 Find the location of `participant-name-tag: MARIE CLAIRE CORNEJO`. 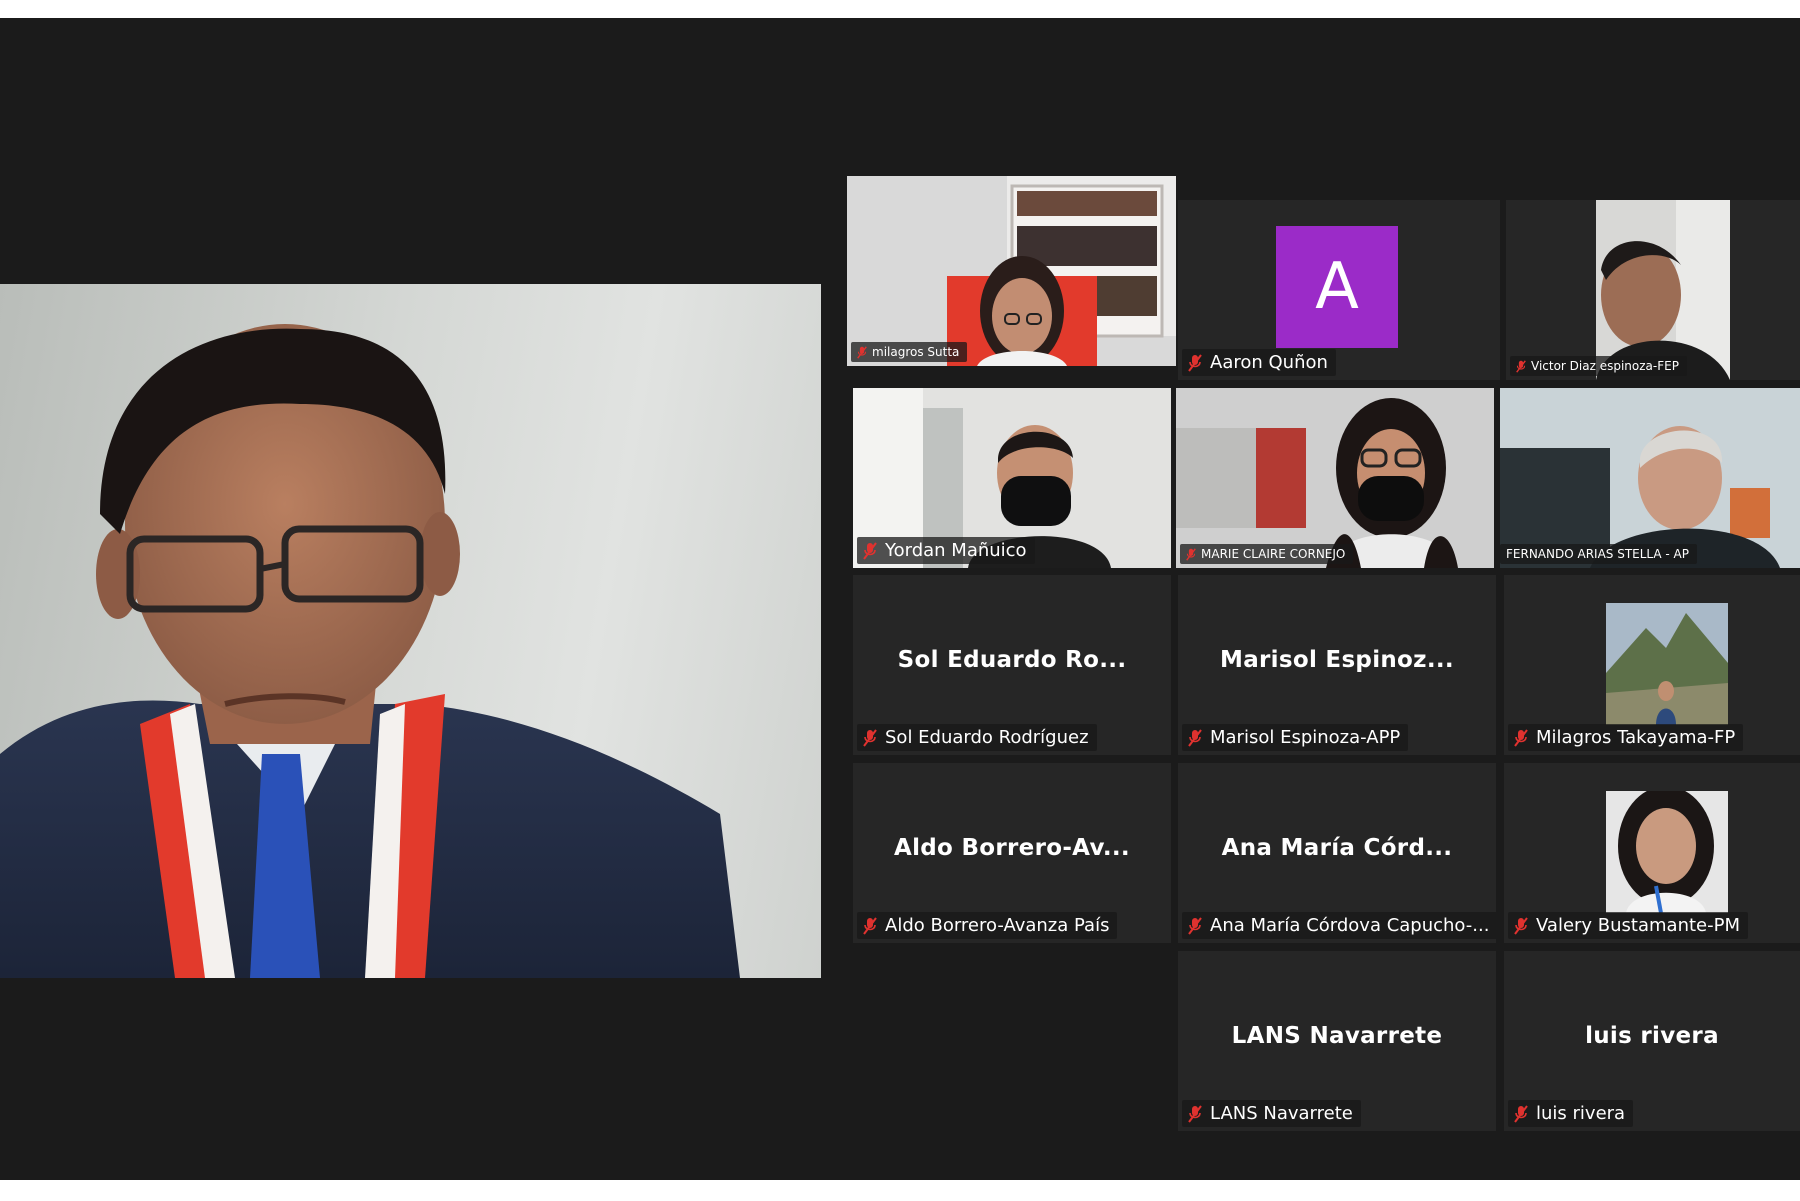

participant-name-tag: MARIE CLAIRE CORNEJO is located at coordinates (1267, 554).